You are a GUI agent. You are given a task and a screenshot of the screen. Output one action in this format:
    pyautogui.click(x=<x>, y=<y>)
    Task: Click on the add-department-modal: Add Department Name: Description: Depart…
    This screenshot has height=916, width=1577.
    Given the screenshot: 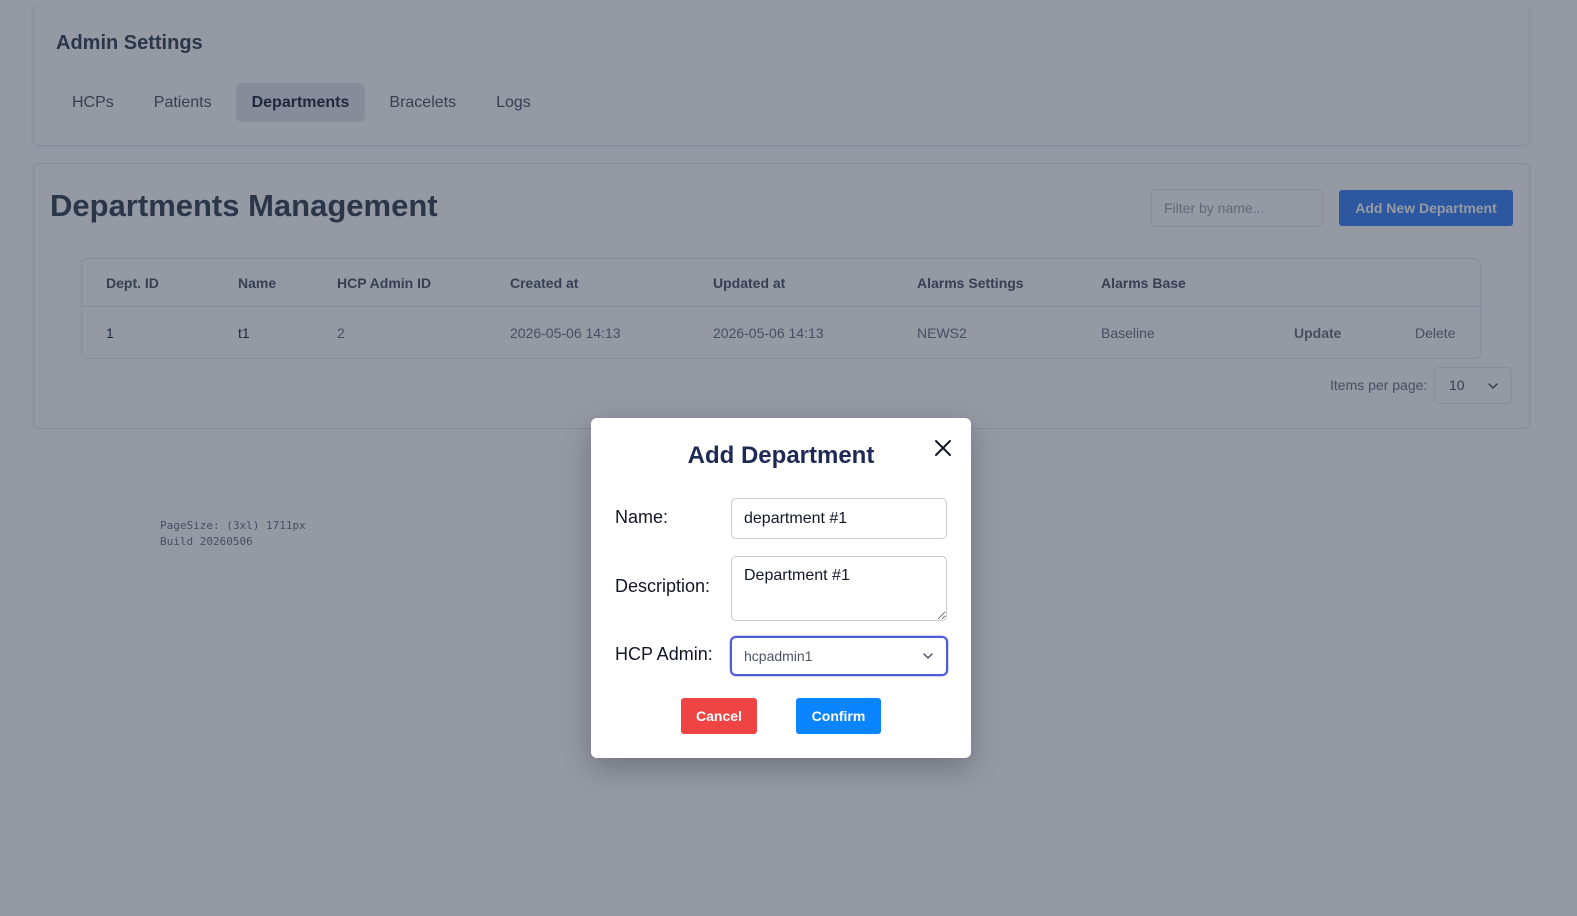 What is the action you would take?
    pyautogui.click(x=781, y=588)
    